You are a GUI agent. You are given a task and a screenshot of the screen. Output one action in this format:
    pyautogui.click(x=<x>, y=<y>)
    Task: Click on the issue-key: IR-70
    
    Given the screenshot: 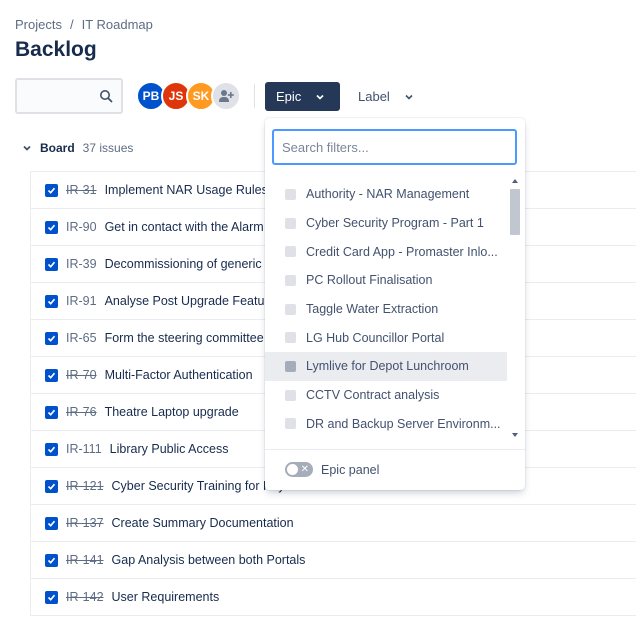 What is the action you would take?
    pyautogui.click(x=81, y=375)
    